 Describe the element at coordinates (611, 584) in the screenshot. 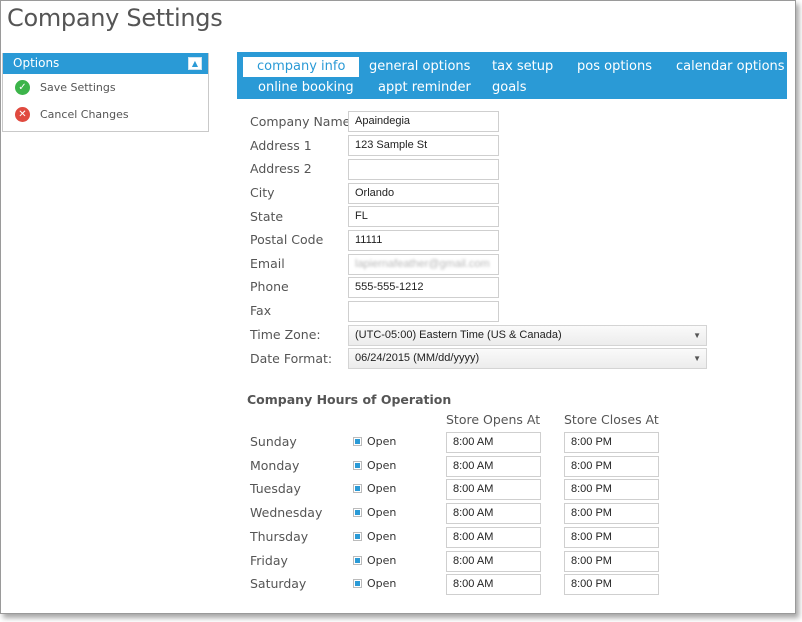

I see `close-time-input-saturday: 8:00 PM` at that location.